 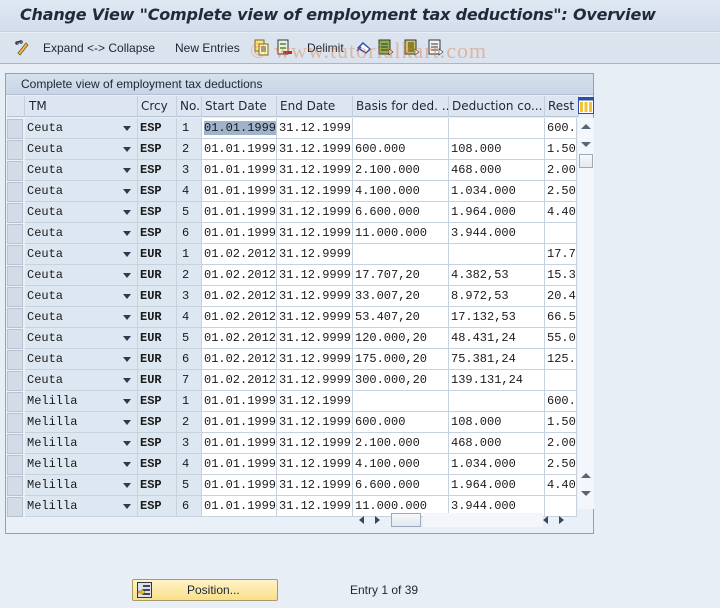 What do you see at coordinates (81, 106) in the screenshot?
I see `column-header-tm: TM` at bounding box center [81, 106].